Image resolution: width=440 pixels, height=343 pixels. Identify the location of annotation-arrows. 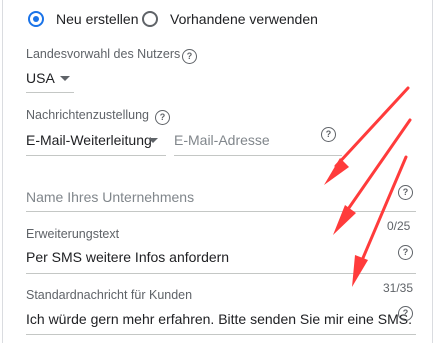
(368, 186).